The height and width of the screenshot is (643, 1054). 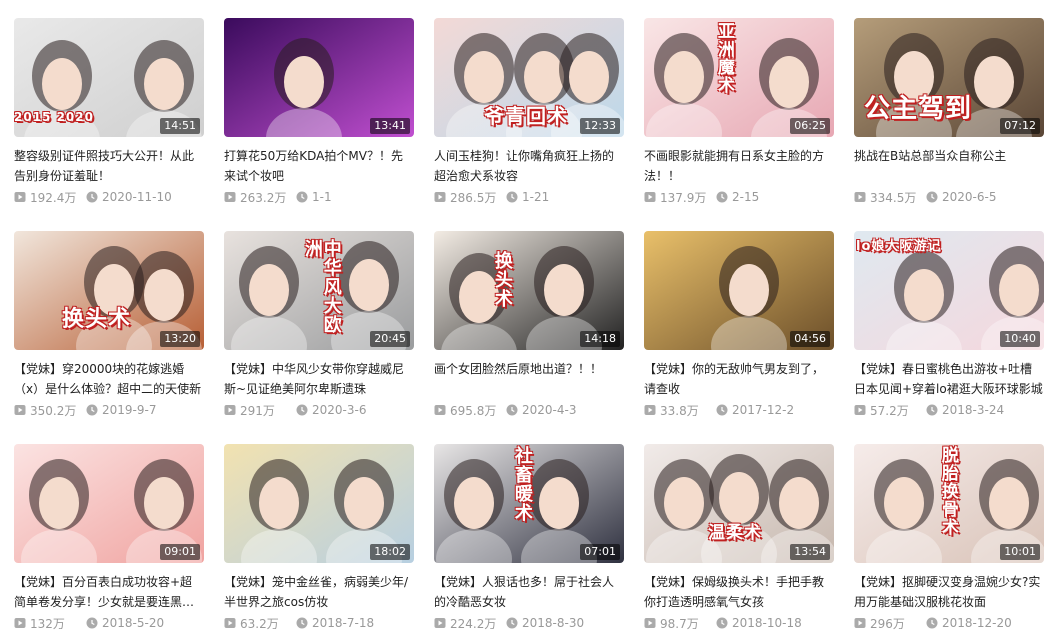 I want to click on video-card: 亚洲魔术 06:25 不画眼影就能拥有日系女主脸的方法！！ 137.9万 2-15, so click(x=739, y=117).